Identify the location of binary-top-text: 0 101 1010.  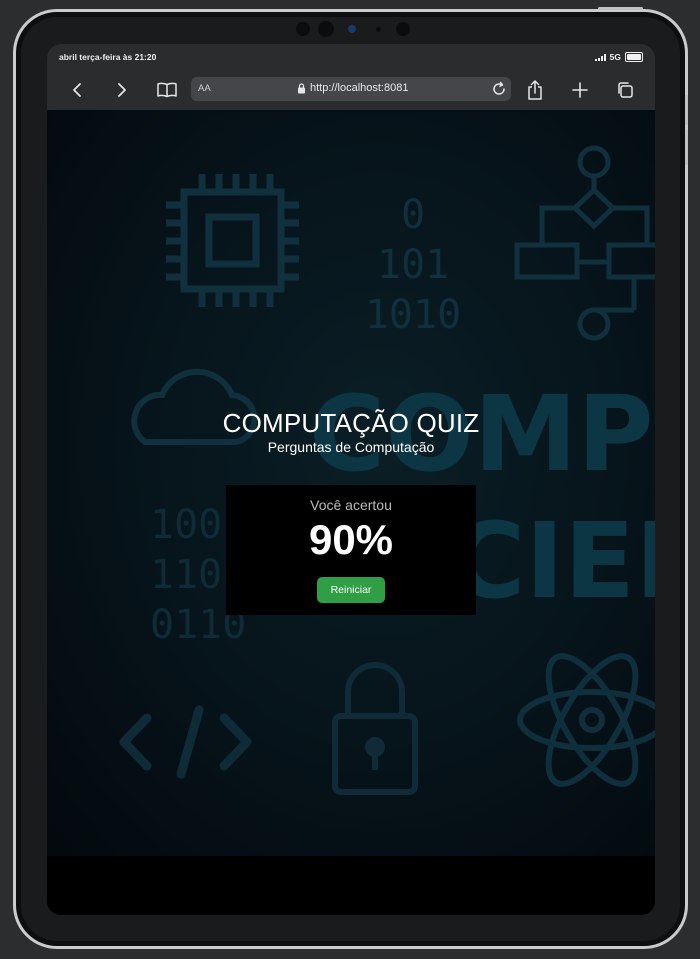
(413, 265).